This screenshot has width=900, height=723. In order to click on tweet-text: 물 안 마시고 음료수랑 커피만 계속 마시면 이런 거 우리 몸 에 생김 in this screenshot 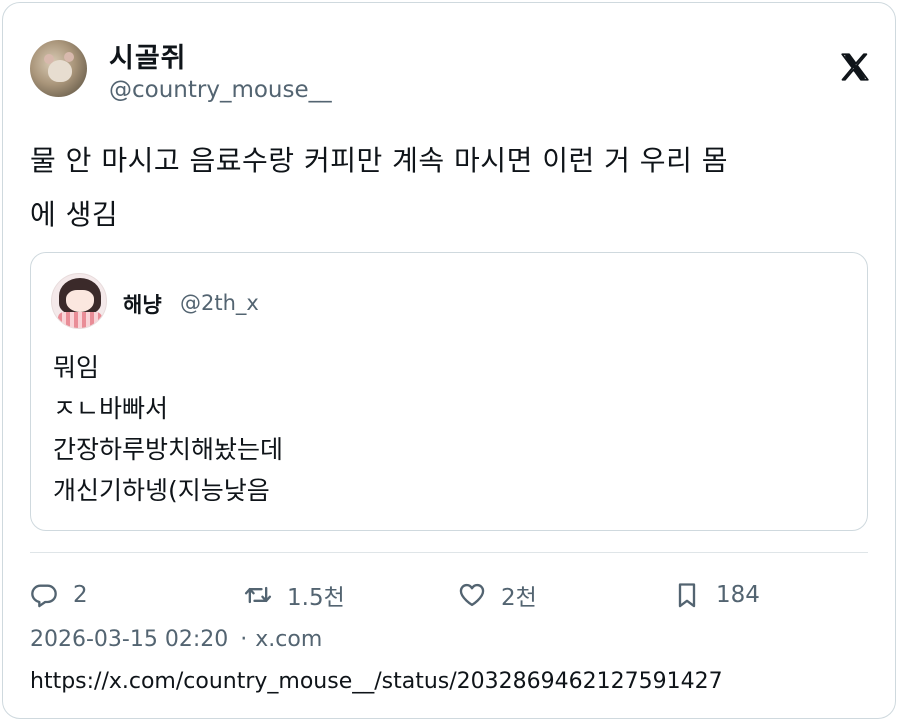, I will do `click(455, 188)`.